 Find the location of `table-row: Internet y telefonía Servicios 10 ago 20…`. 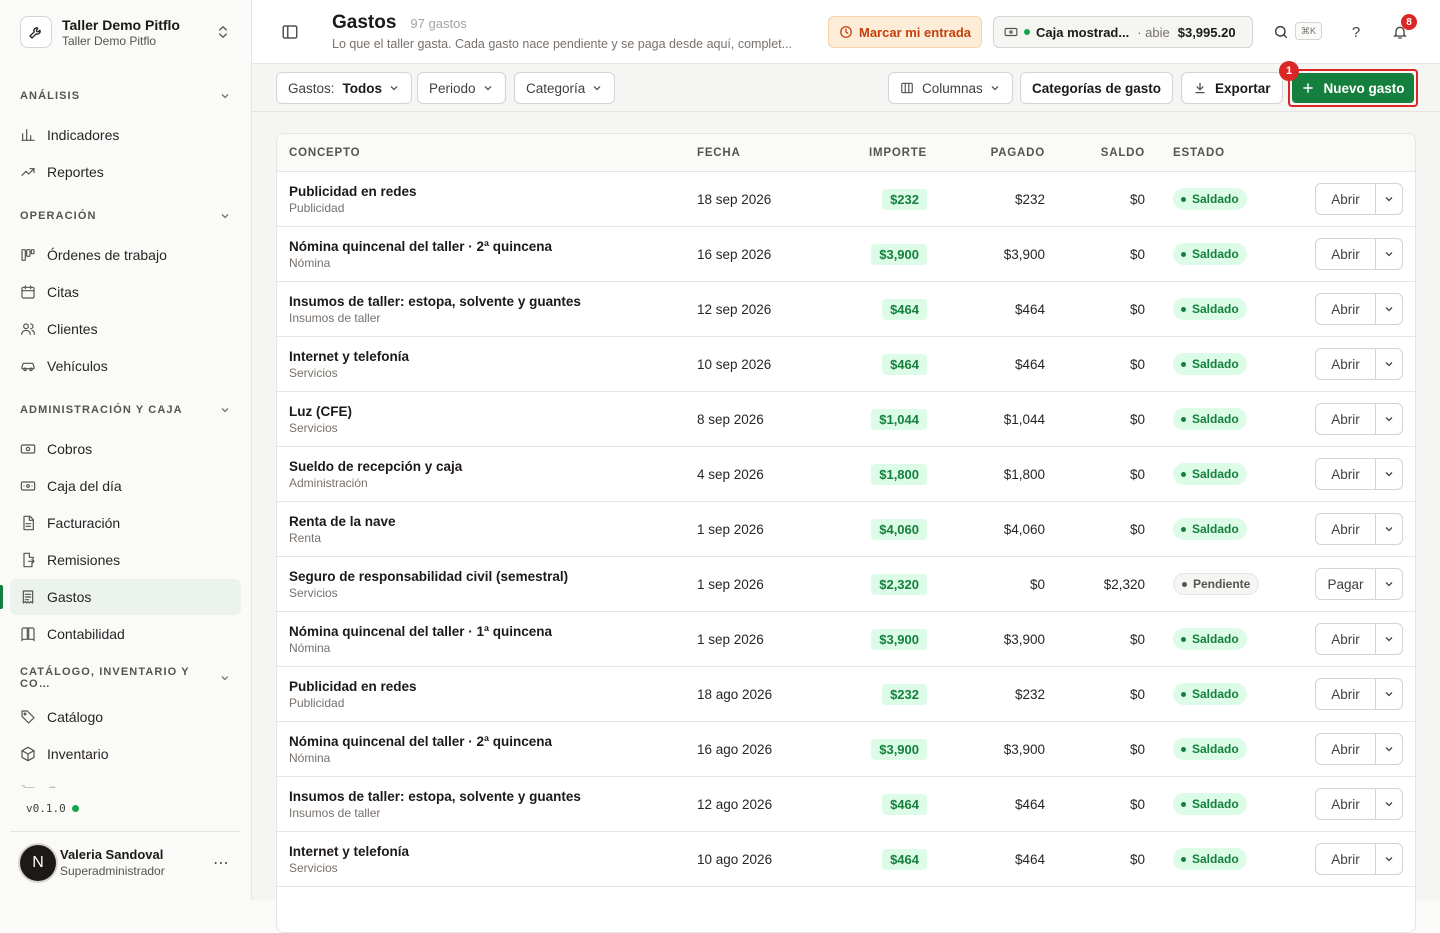

table-row: Internet y telefonía Servicios 10 ago 20… is located at coordinates (846, 859).